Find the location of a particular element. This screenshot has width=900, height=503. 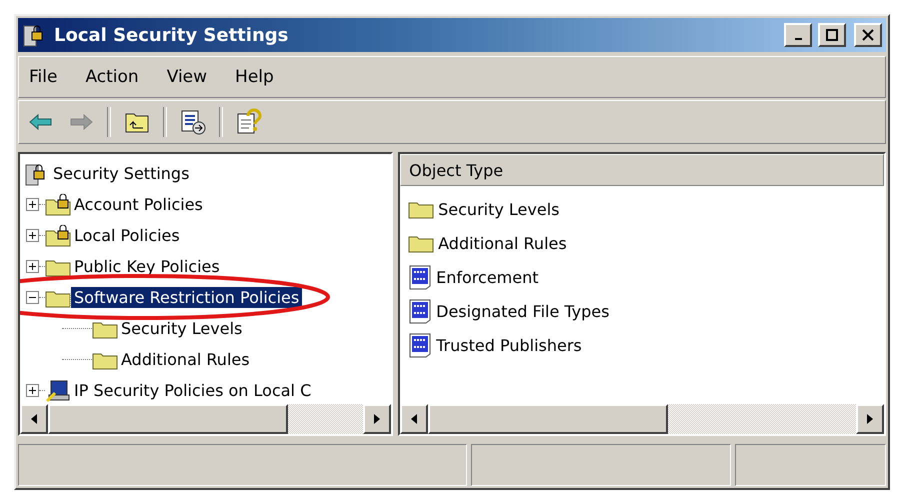

menu-item: Help is located at coordinates (254, 77).